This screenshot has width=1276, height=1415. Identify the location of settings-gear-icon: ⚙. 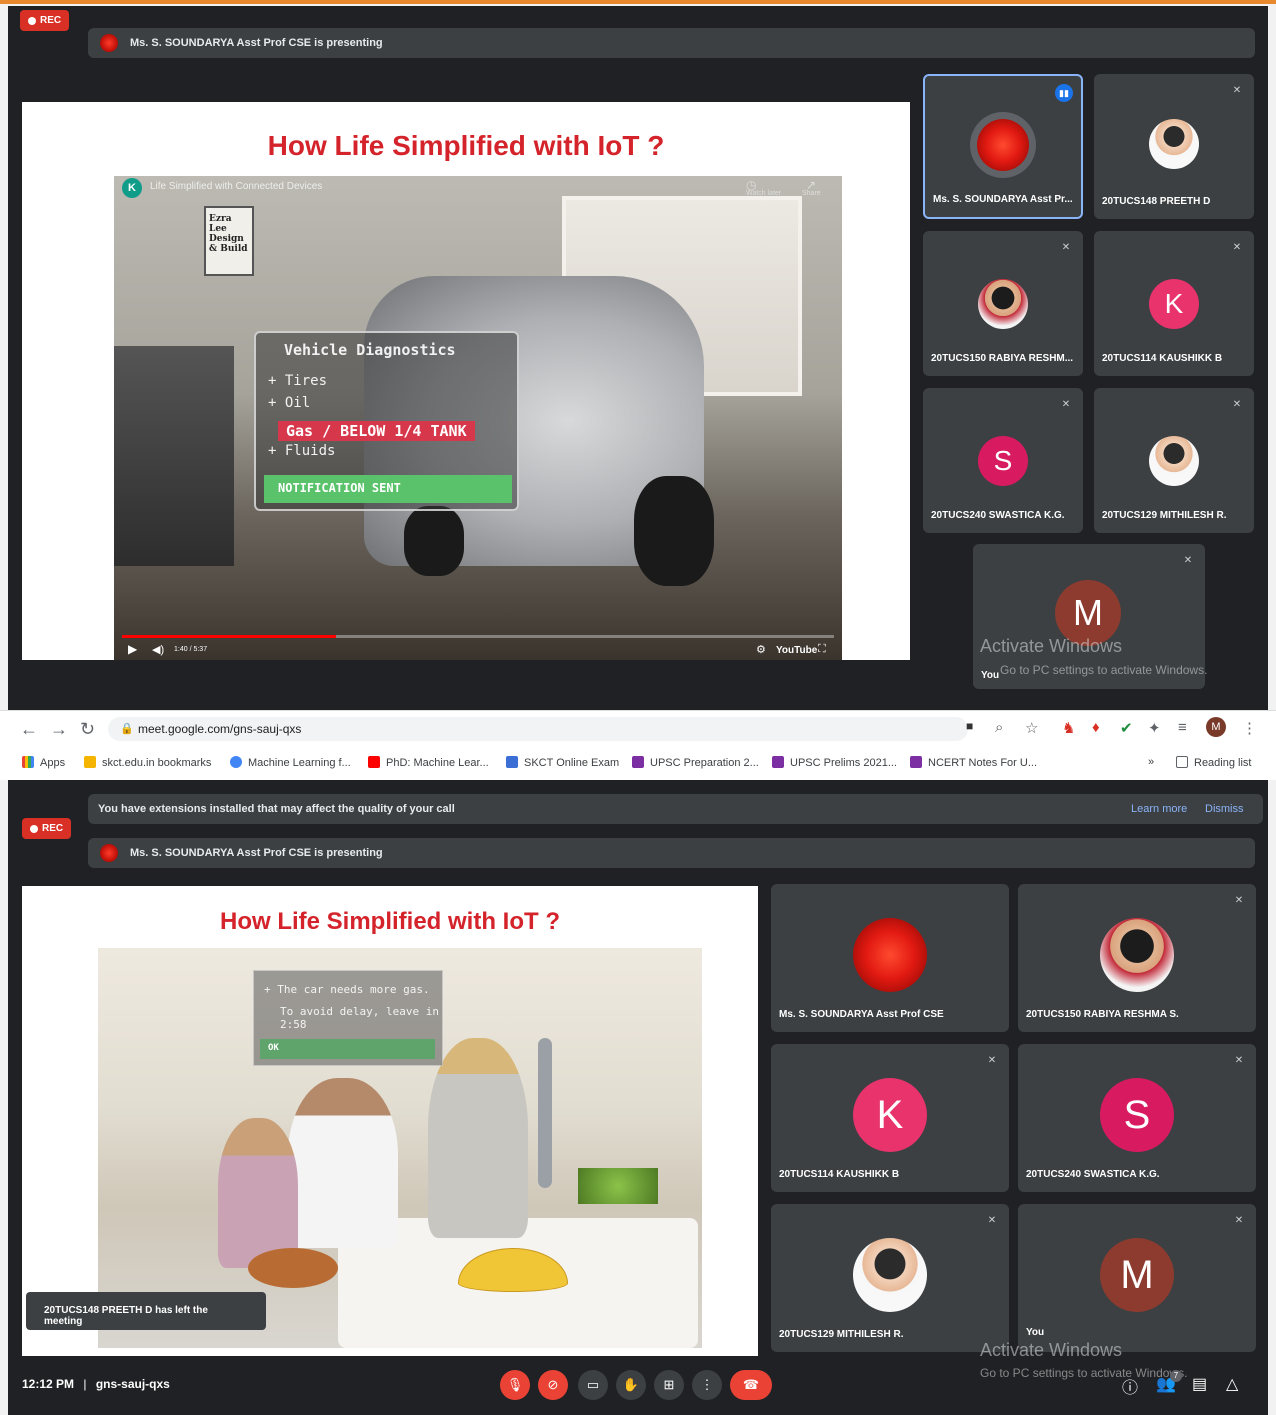
(761, 649).